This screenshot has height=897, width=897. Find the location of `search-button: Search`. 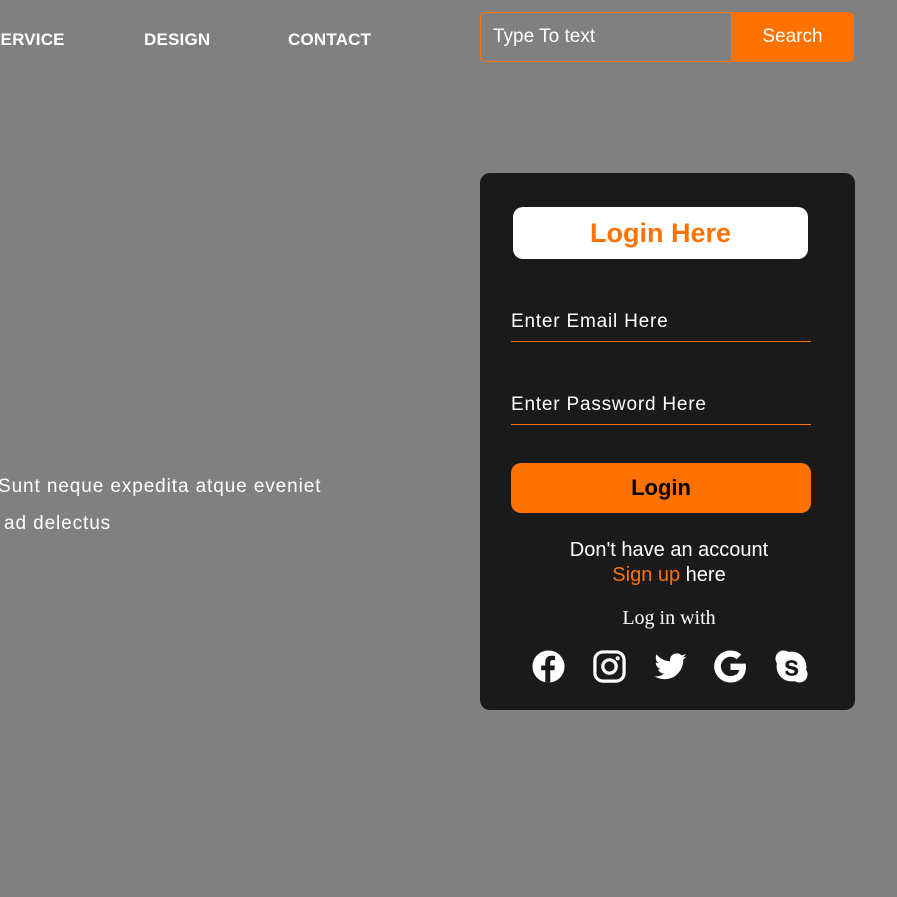

search-button: Search is located at coordinates (792, 37).